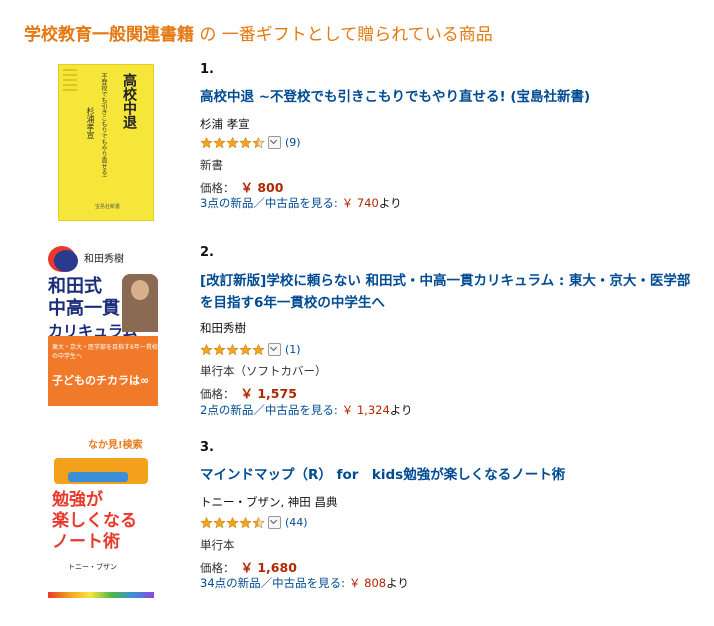 The image size is (714, 626). Describe the element at coordinates (207, 447) in the screenshot. I see `rank-number: 3.` at that location.